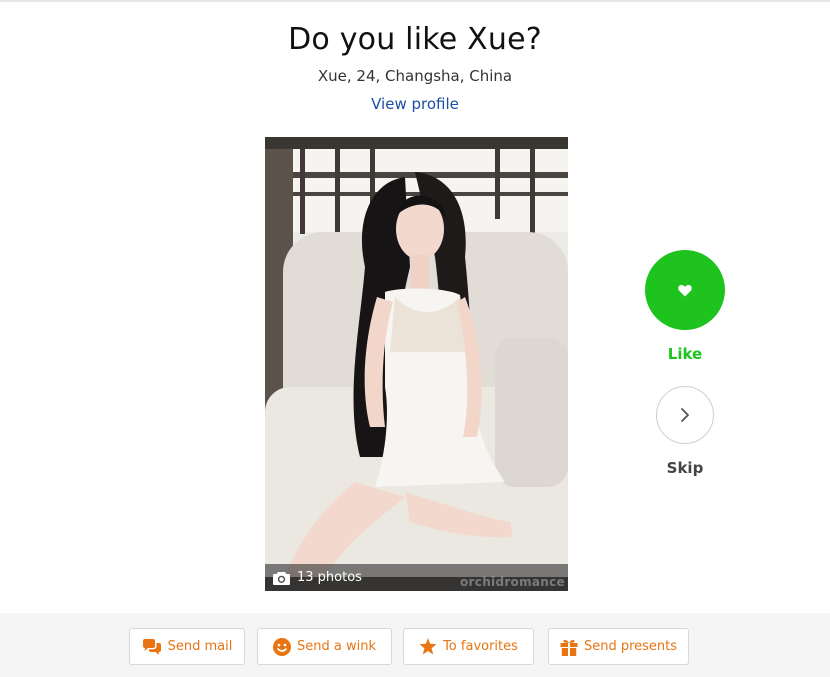 The height and width of the screenshot is (677, 830). Describe the element at coordinates (329, 577) in the screenshot. I see `photo-count-label: 13 photos` at that location.